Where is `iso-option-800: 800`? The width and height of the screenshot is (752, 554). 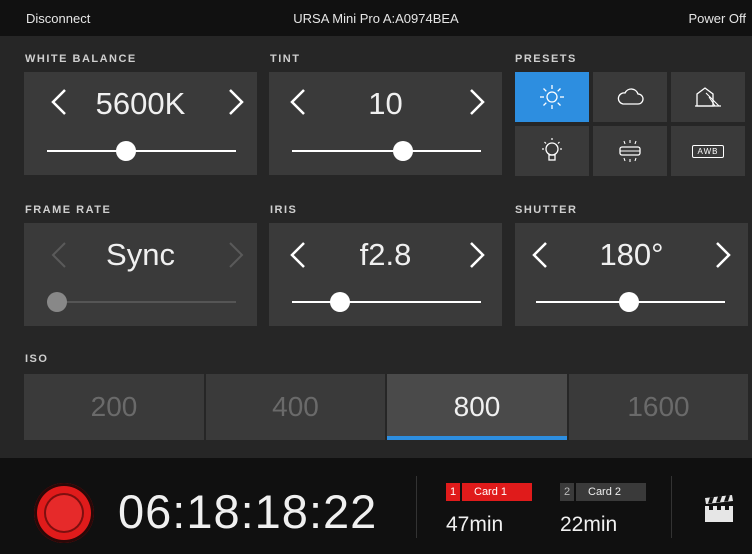
iso-option-800: 800 is located at coordinates (477, 407).